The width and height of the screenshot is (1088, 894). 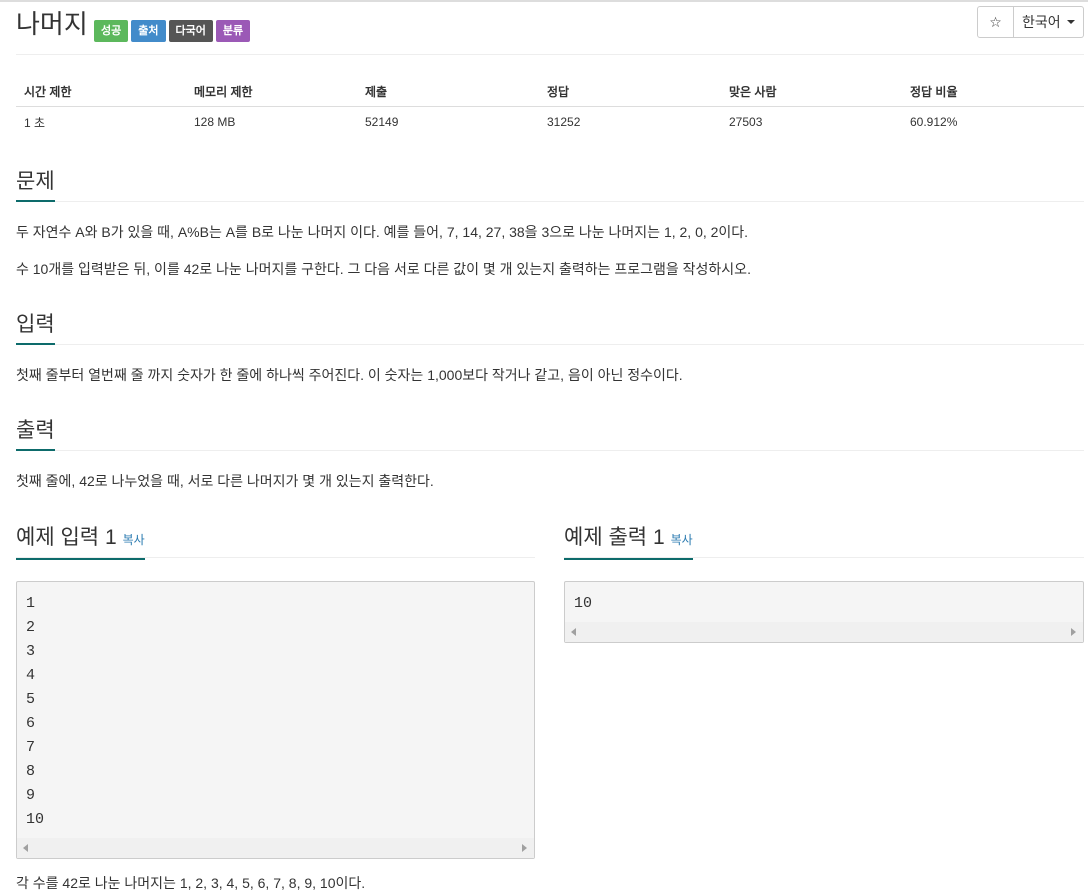 What do you see at coordinates (544, 1) in the screenshot?
I see `top-border` at bounding box center [544, 1].